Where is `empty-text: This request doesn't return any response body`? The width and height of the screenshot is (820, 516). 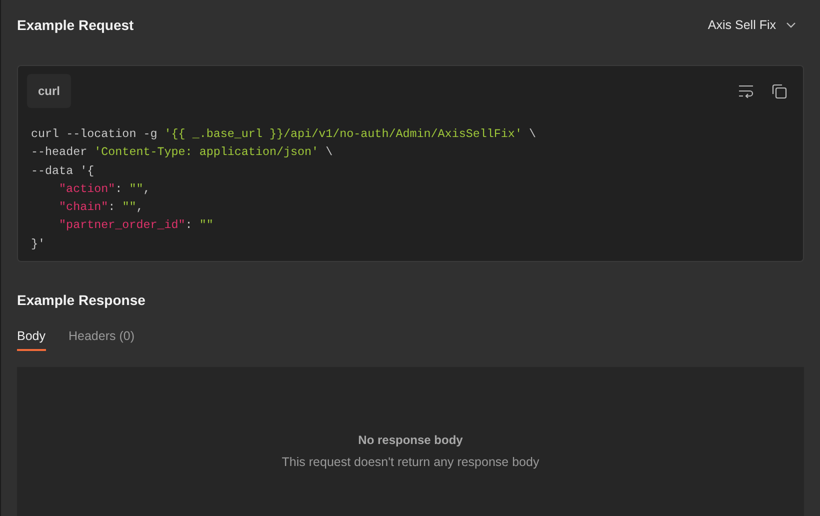 empty-text: This request doesn't return any response body is located at coordinates (411, 462).